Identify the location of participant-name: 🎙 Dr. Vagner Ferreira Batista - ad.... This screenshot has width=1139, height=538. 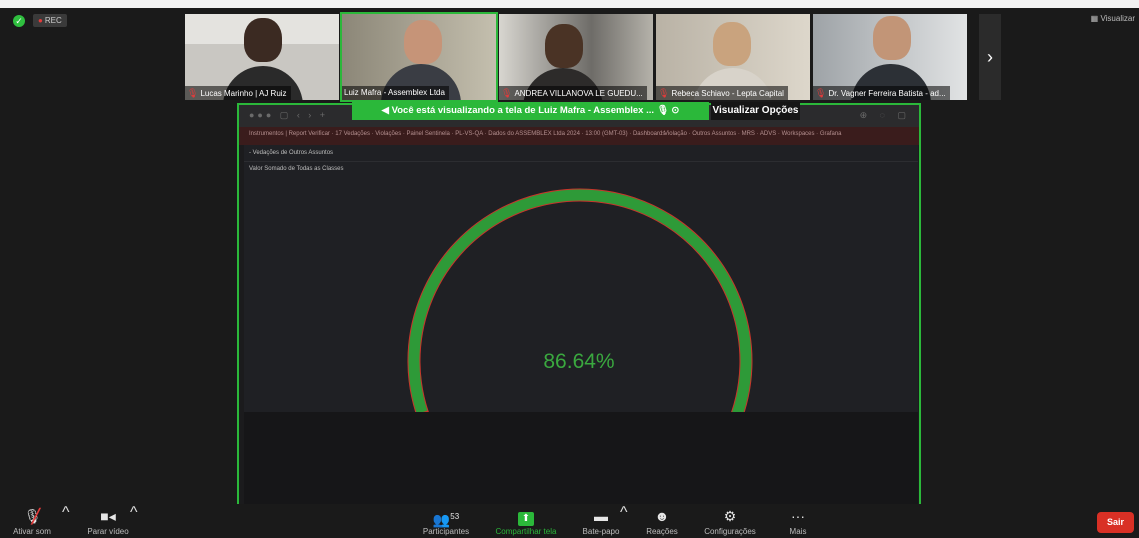
(881, 93).